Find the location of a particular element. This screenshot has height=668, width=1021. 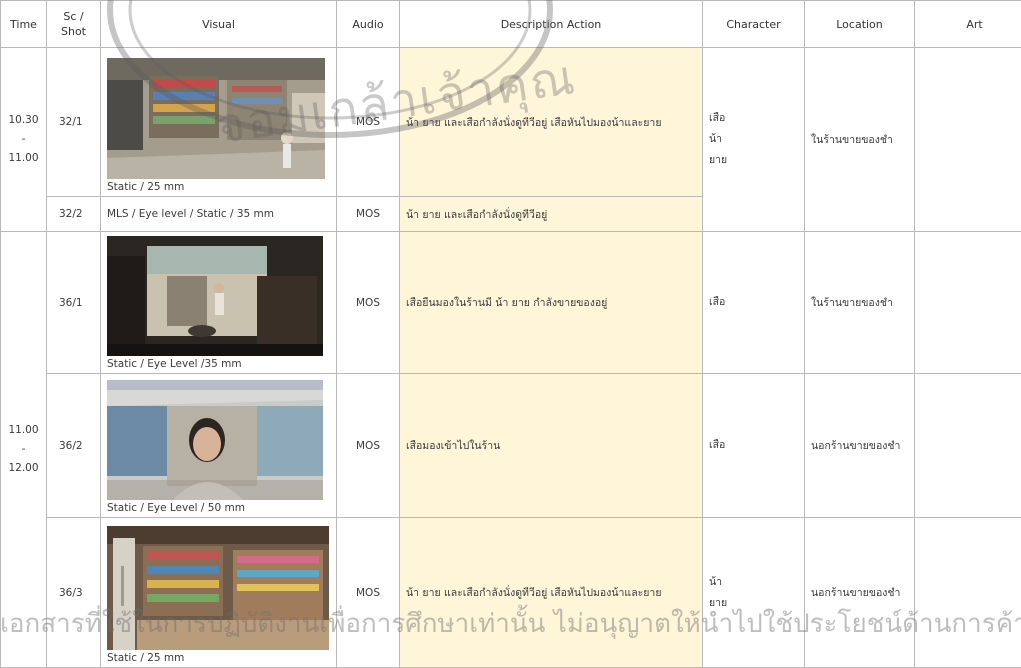

col-header-description: Description Action is located at coordinates (551, 24).